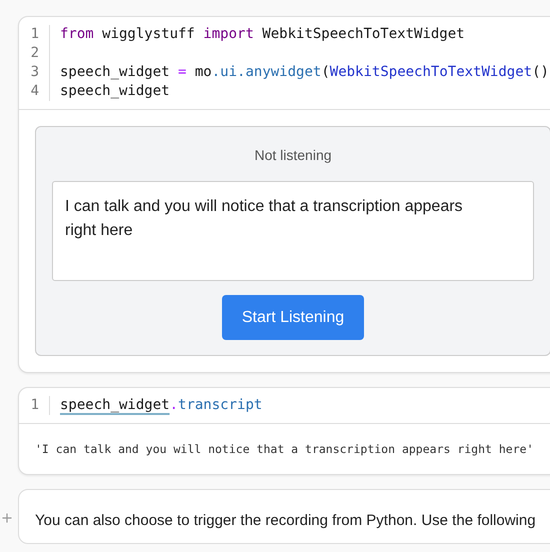  I want to click on code-line: speech_widget = mo.ui.anywidget(WebkitSpeechToTextWidget(), so click(304, 72).